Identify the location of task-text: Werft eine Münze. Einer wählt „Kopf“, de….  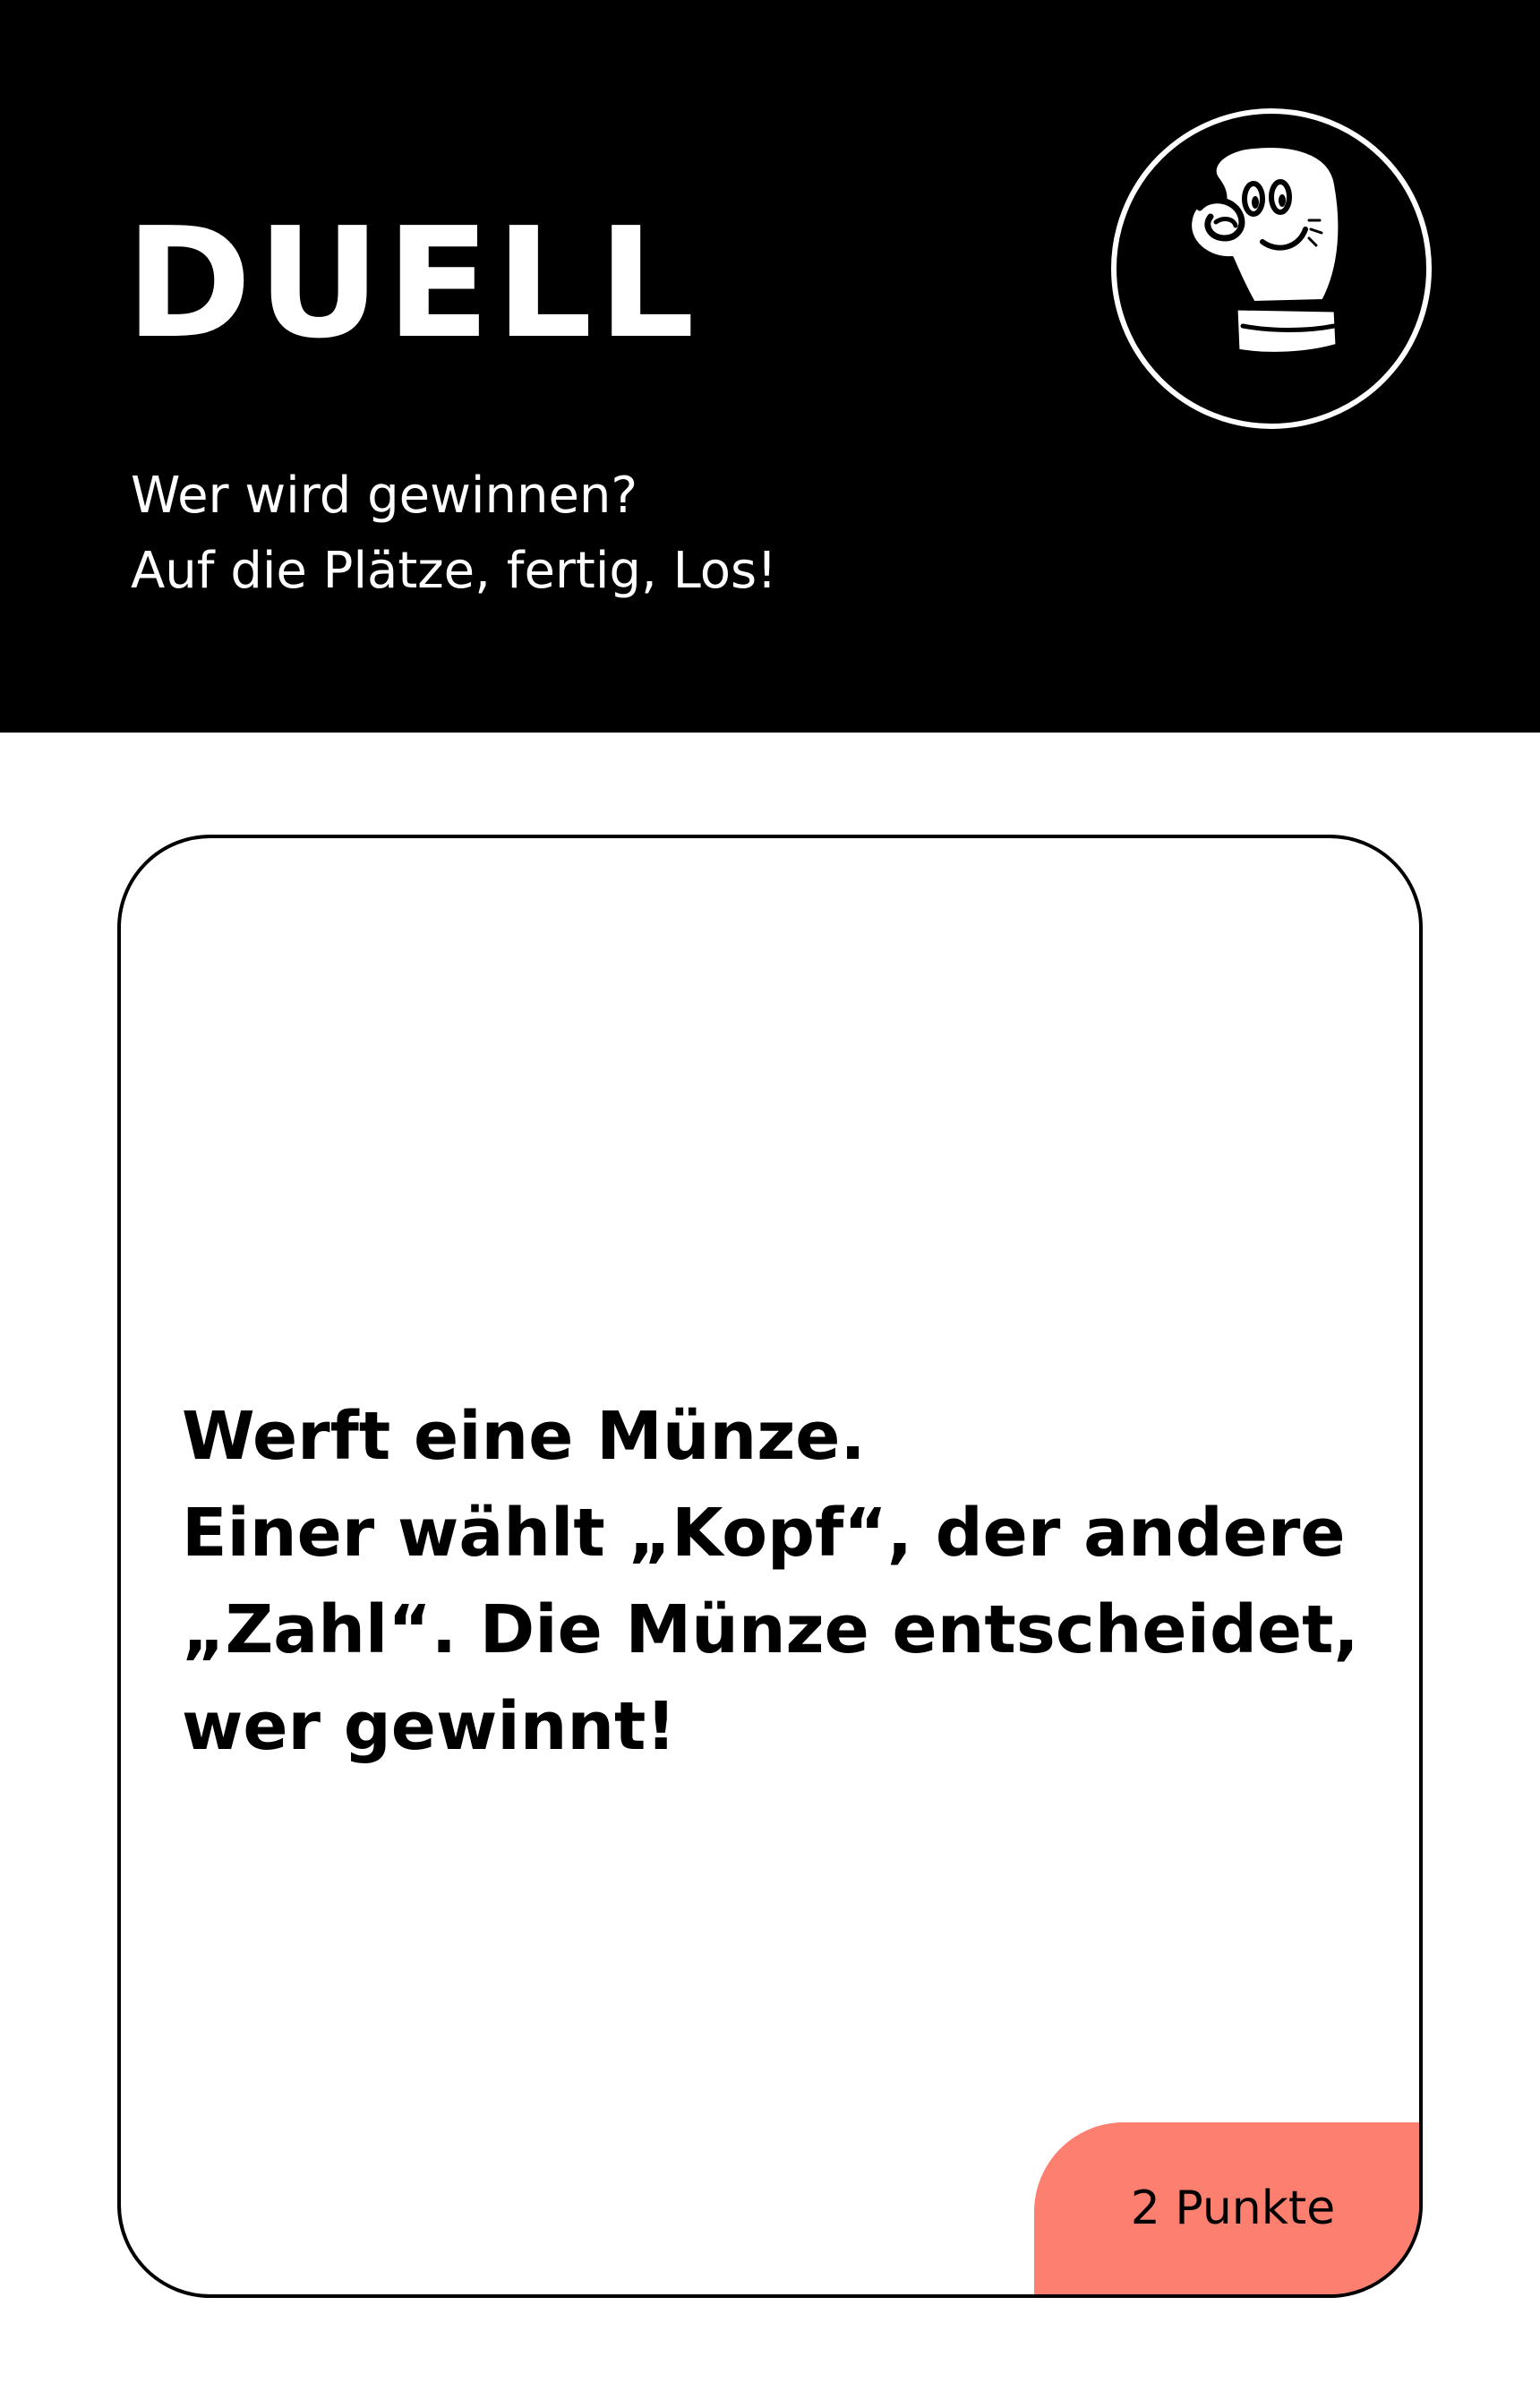
(782, 1582).